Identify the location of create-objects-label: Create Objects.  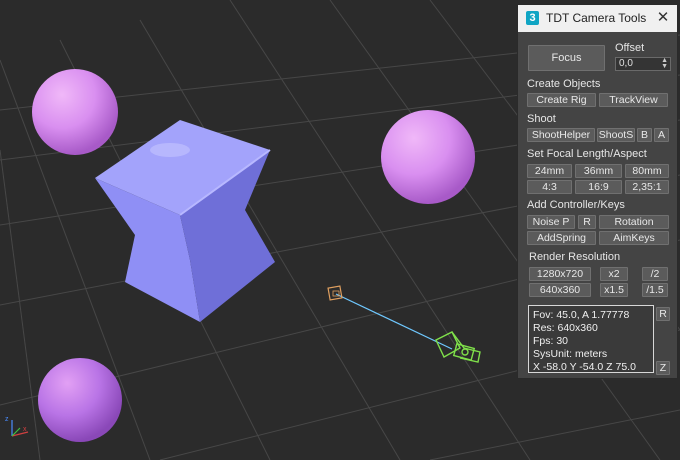
(564, 84).